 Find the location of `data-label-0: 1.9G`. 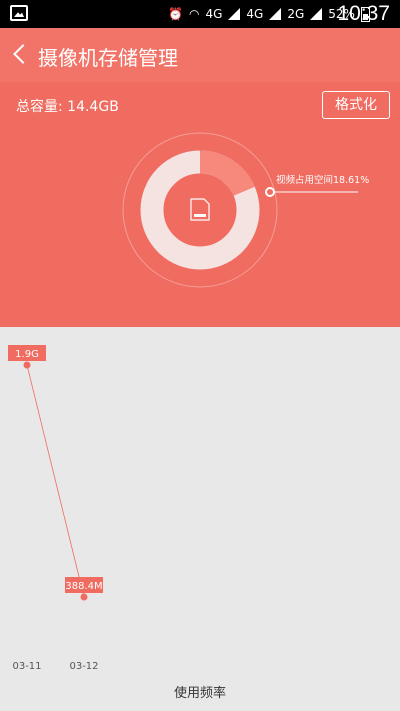

data-label-0: 1.9G is located at coordinates (27, 354).